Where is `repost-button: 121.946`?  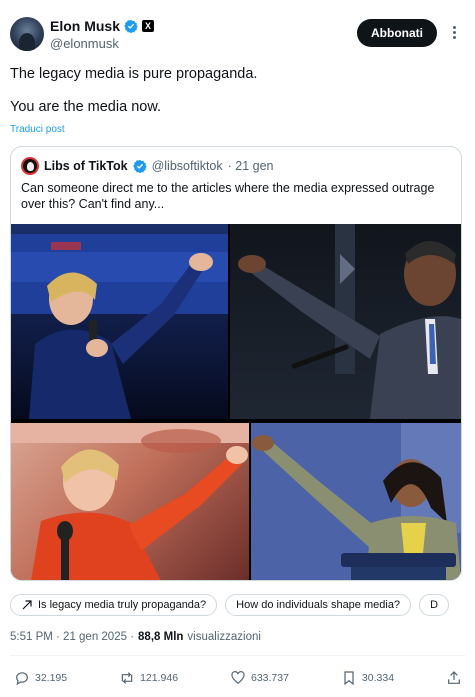
repost-button: 121.946 is located at coordinates (148, 678).